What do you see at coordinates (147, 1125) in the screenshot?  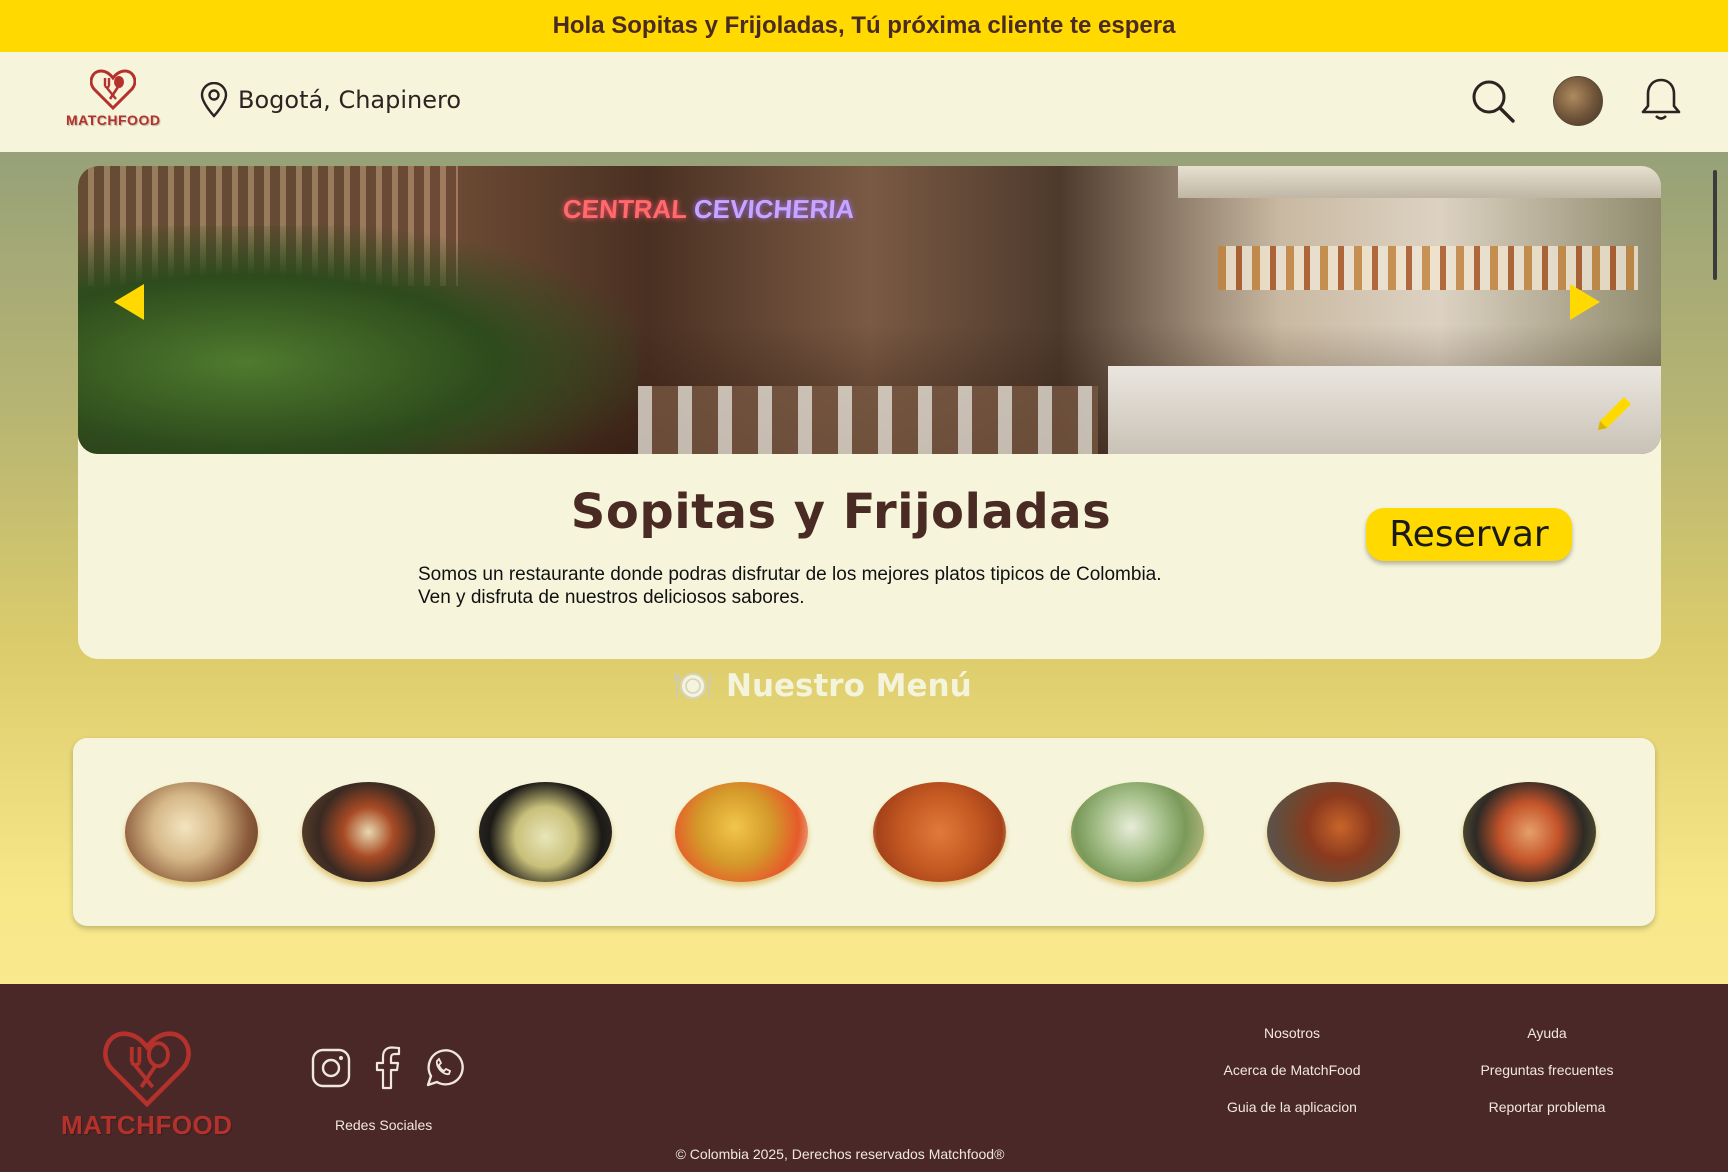 I see `footer-logo-wordmark: MATCHFOOD` at bounding box center [147, 1125].